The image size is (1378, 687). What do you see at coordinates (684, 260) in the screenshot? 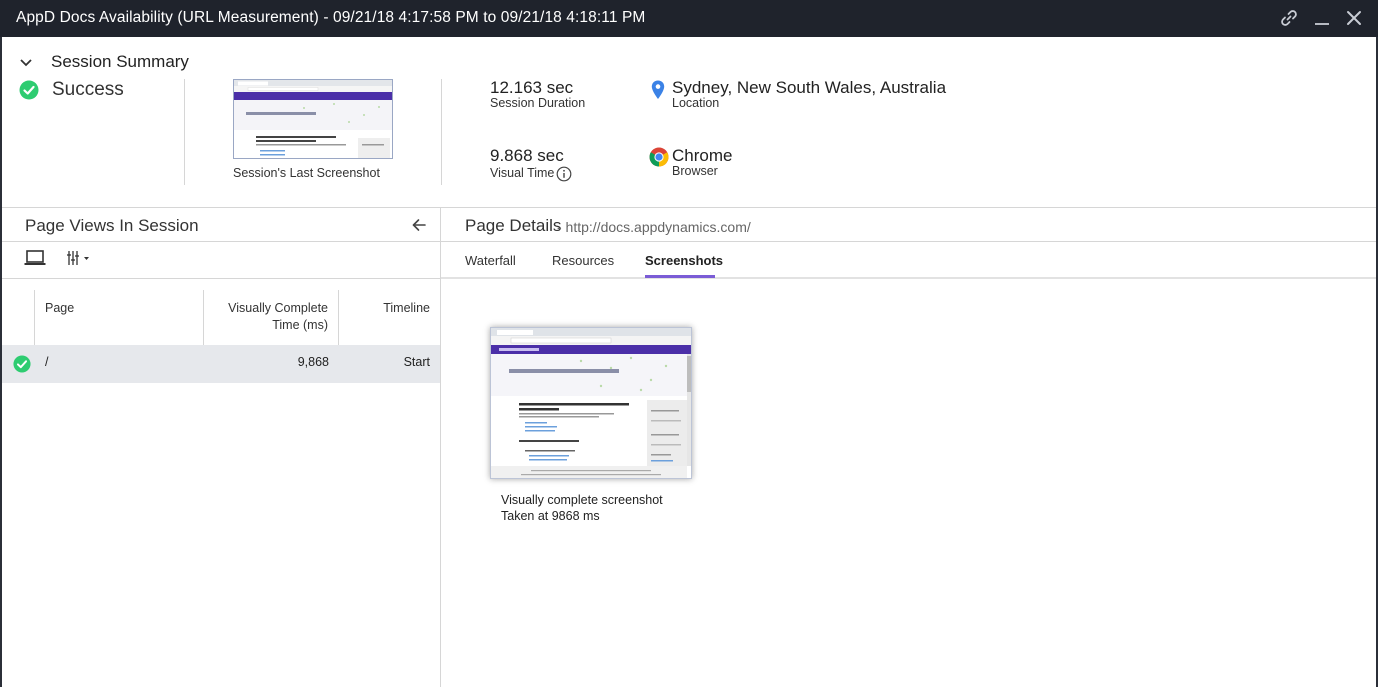
I see `tab-screenshots: Screenshots` at bounding box center [684, 260].